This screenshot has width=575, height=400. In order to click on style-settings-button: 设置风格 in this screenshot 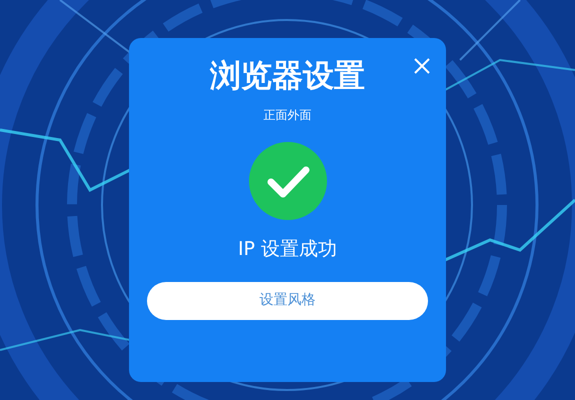, I will do `click(287, 301)`.